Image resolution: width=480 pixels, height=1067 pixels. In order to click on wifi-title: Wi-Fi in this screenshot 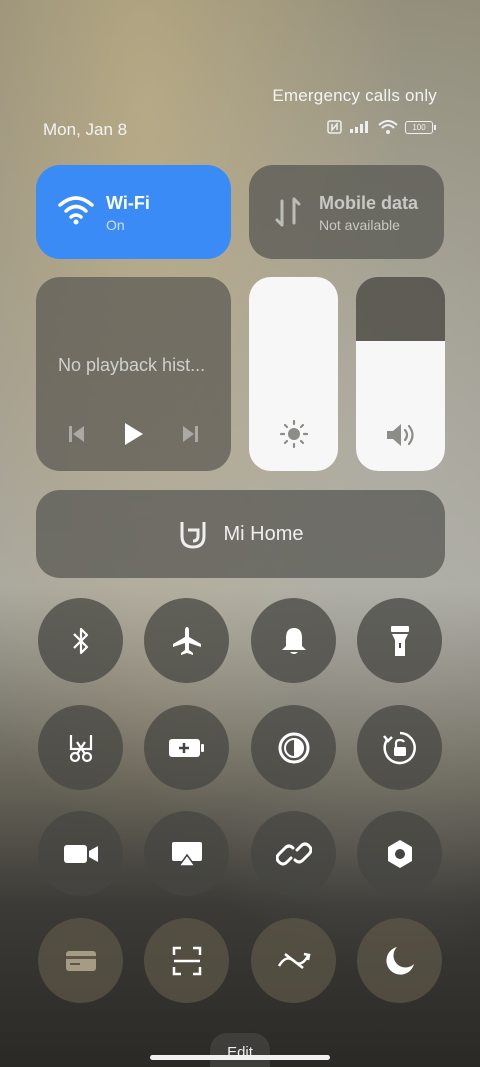, I will do `click(128, 203)`.